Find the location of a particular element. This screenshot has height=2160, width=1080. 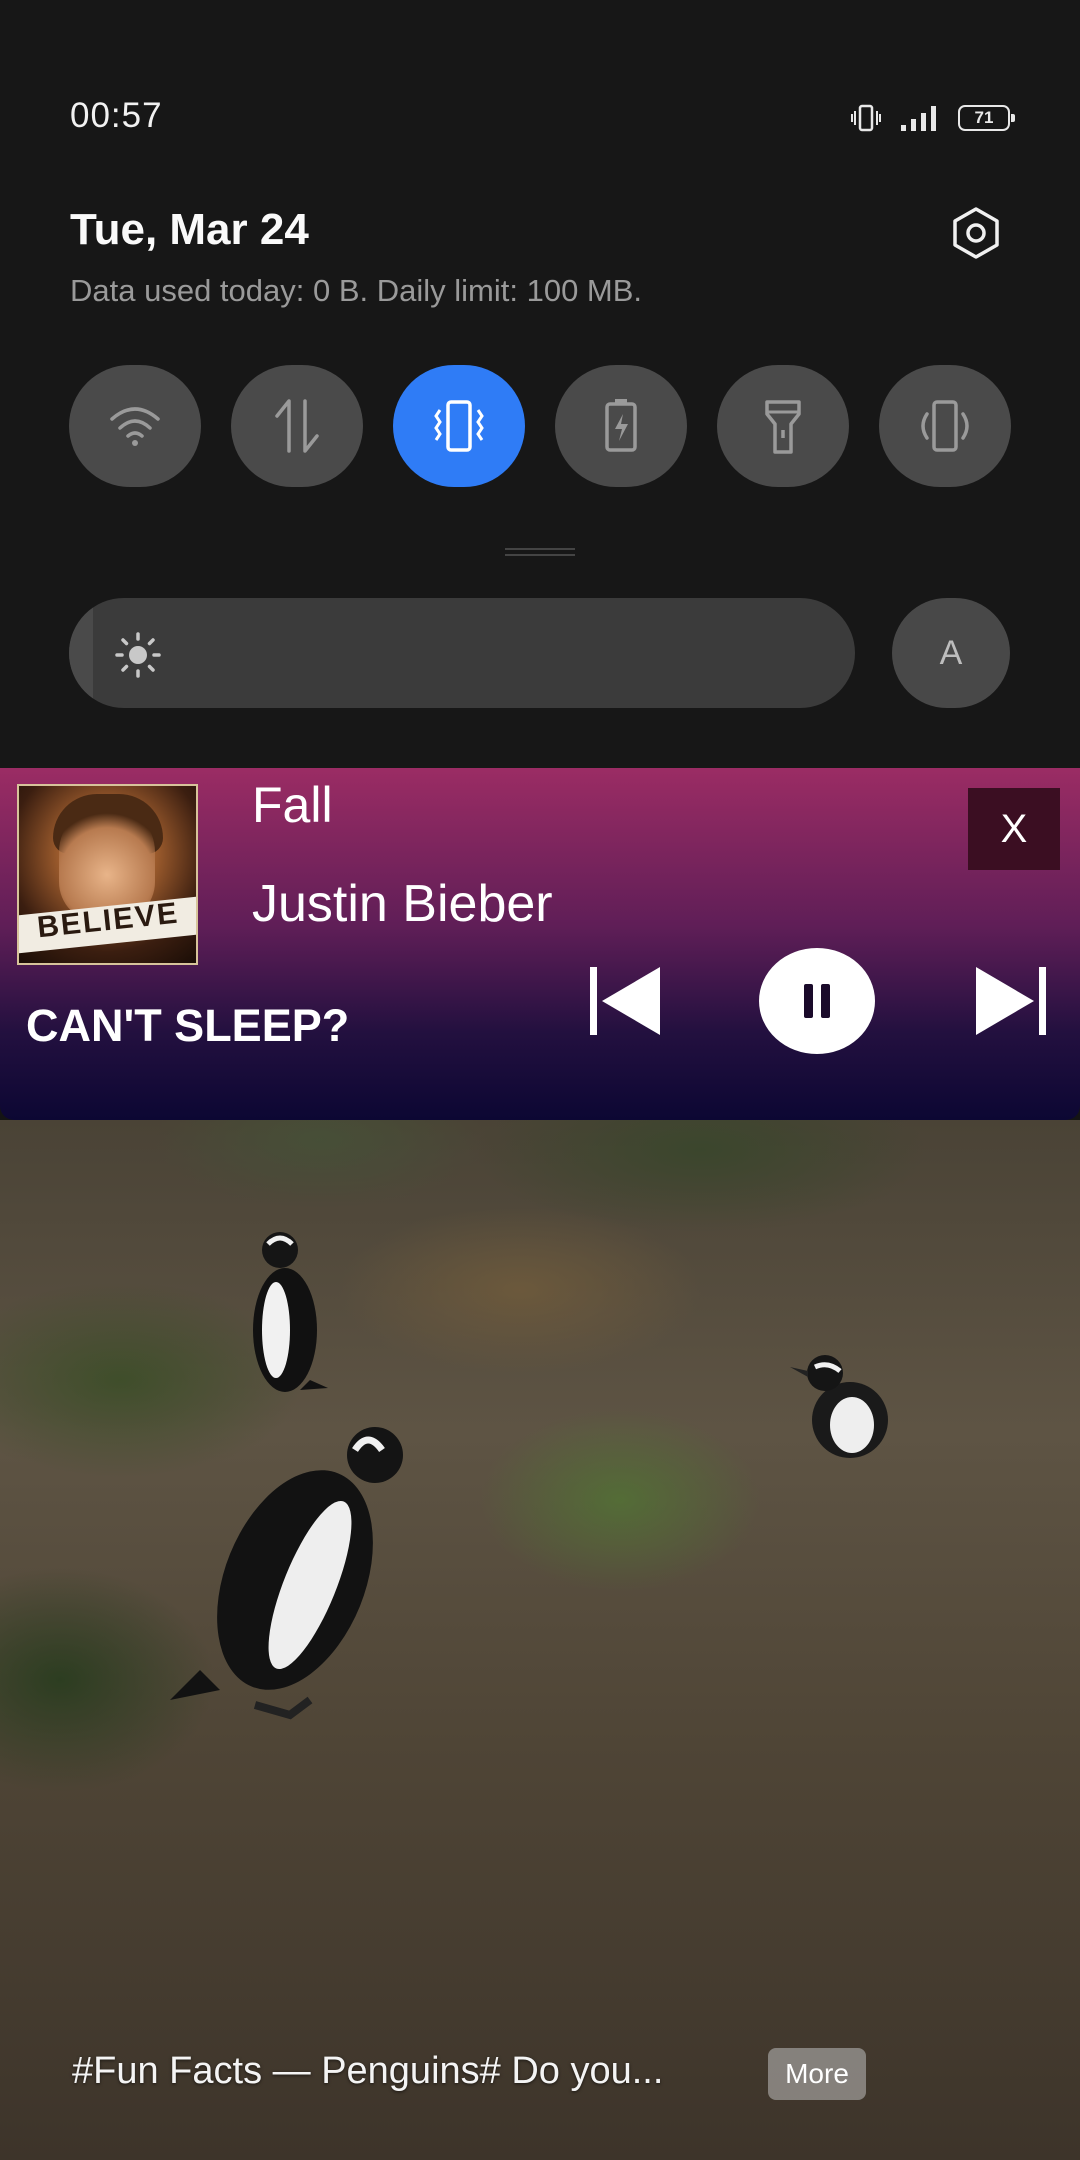

promo-text: CAN'T SLEEP? is located at coordinates (187, 1026).